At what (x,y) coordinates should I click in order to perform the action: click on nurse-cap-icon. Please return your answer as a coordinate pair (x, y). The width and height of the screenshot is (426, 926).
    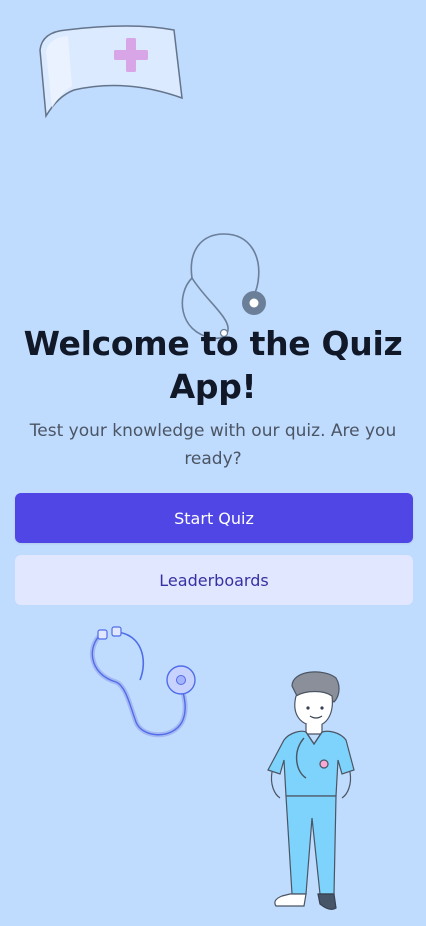
    Looking at the image, I should click on (111, 72).